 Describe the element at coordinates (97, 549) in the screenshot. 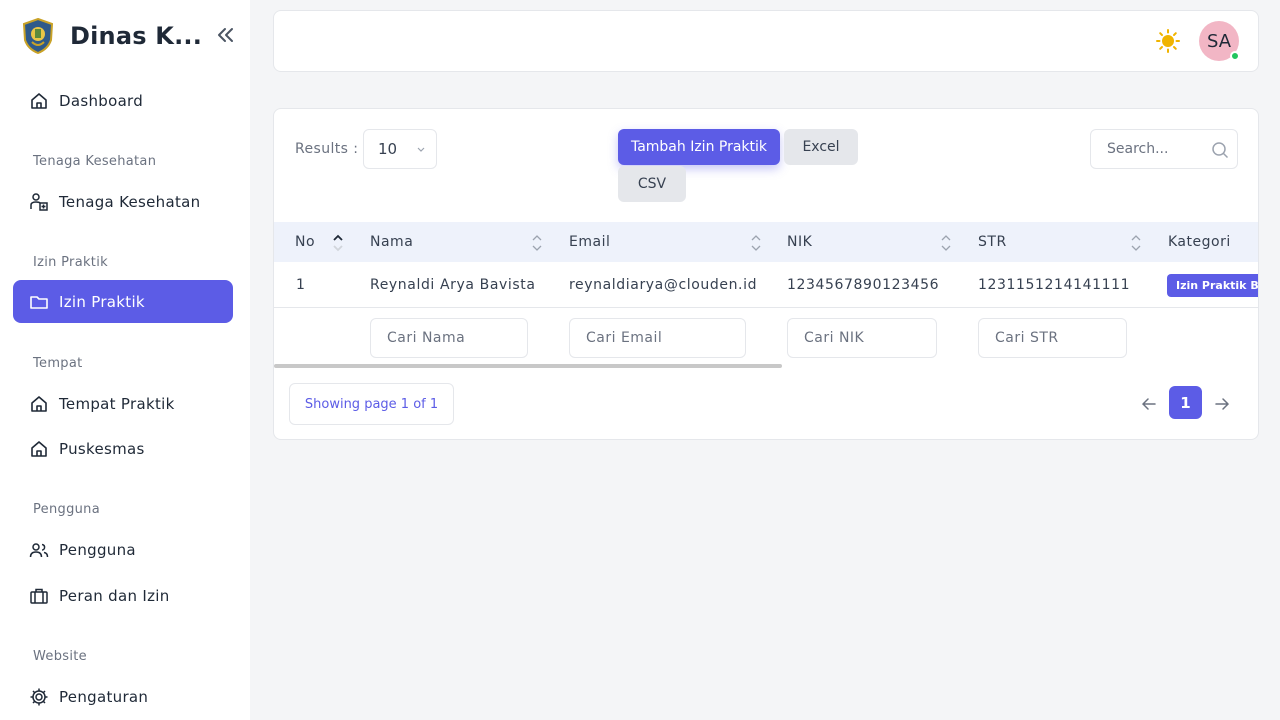

I see `sidebar-item-label: Pengguna` at that location.